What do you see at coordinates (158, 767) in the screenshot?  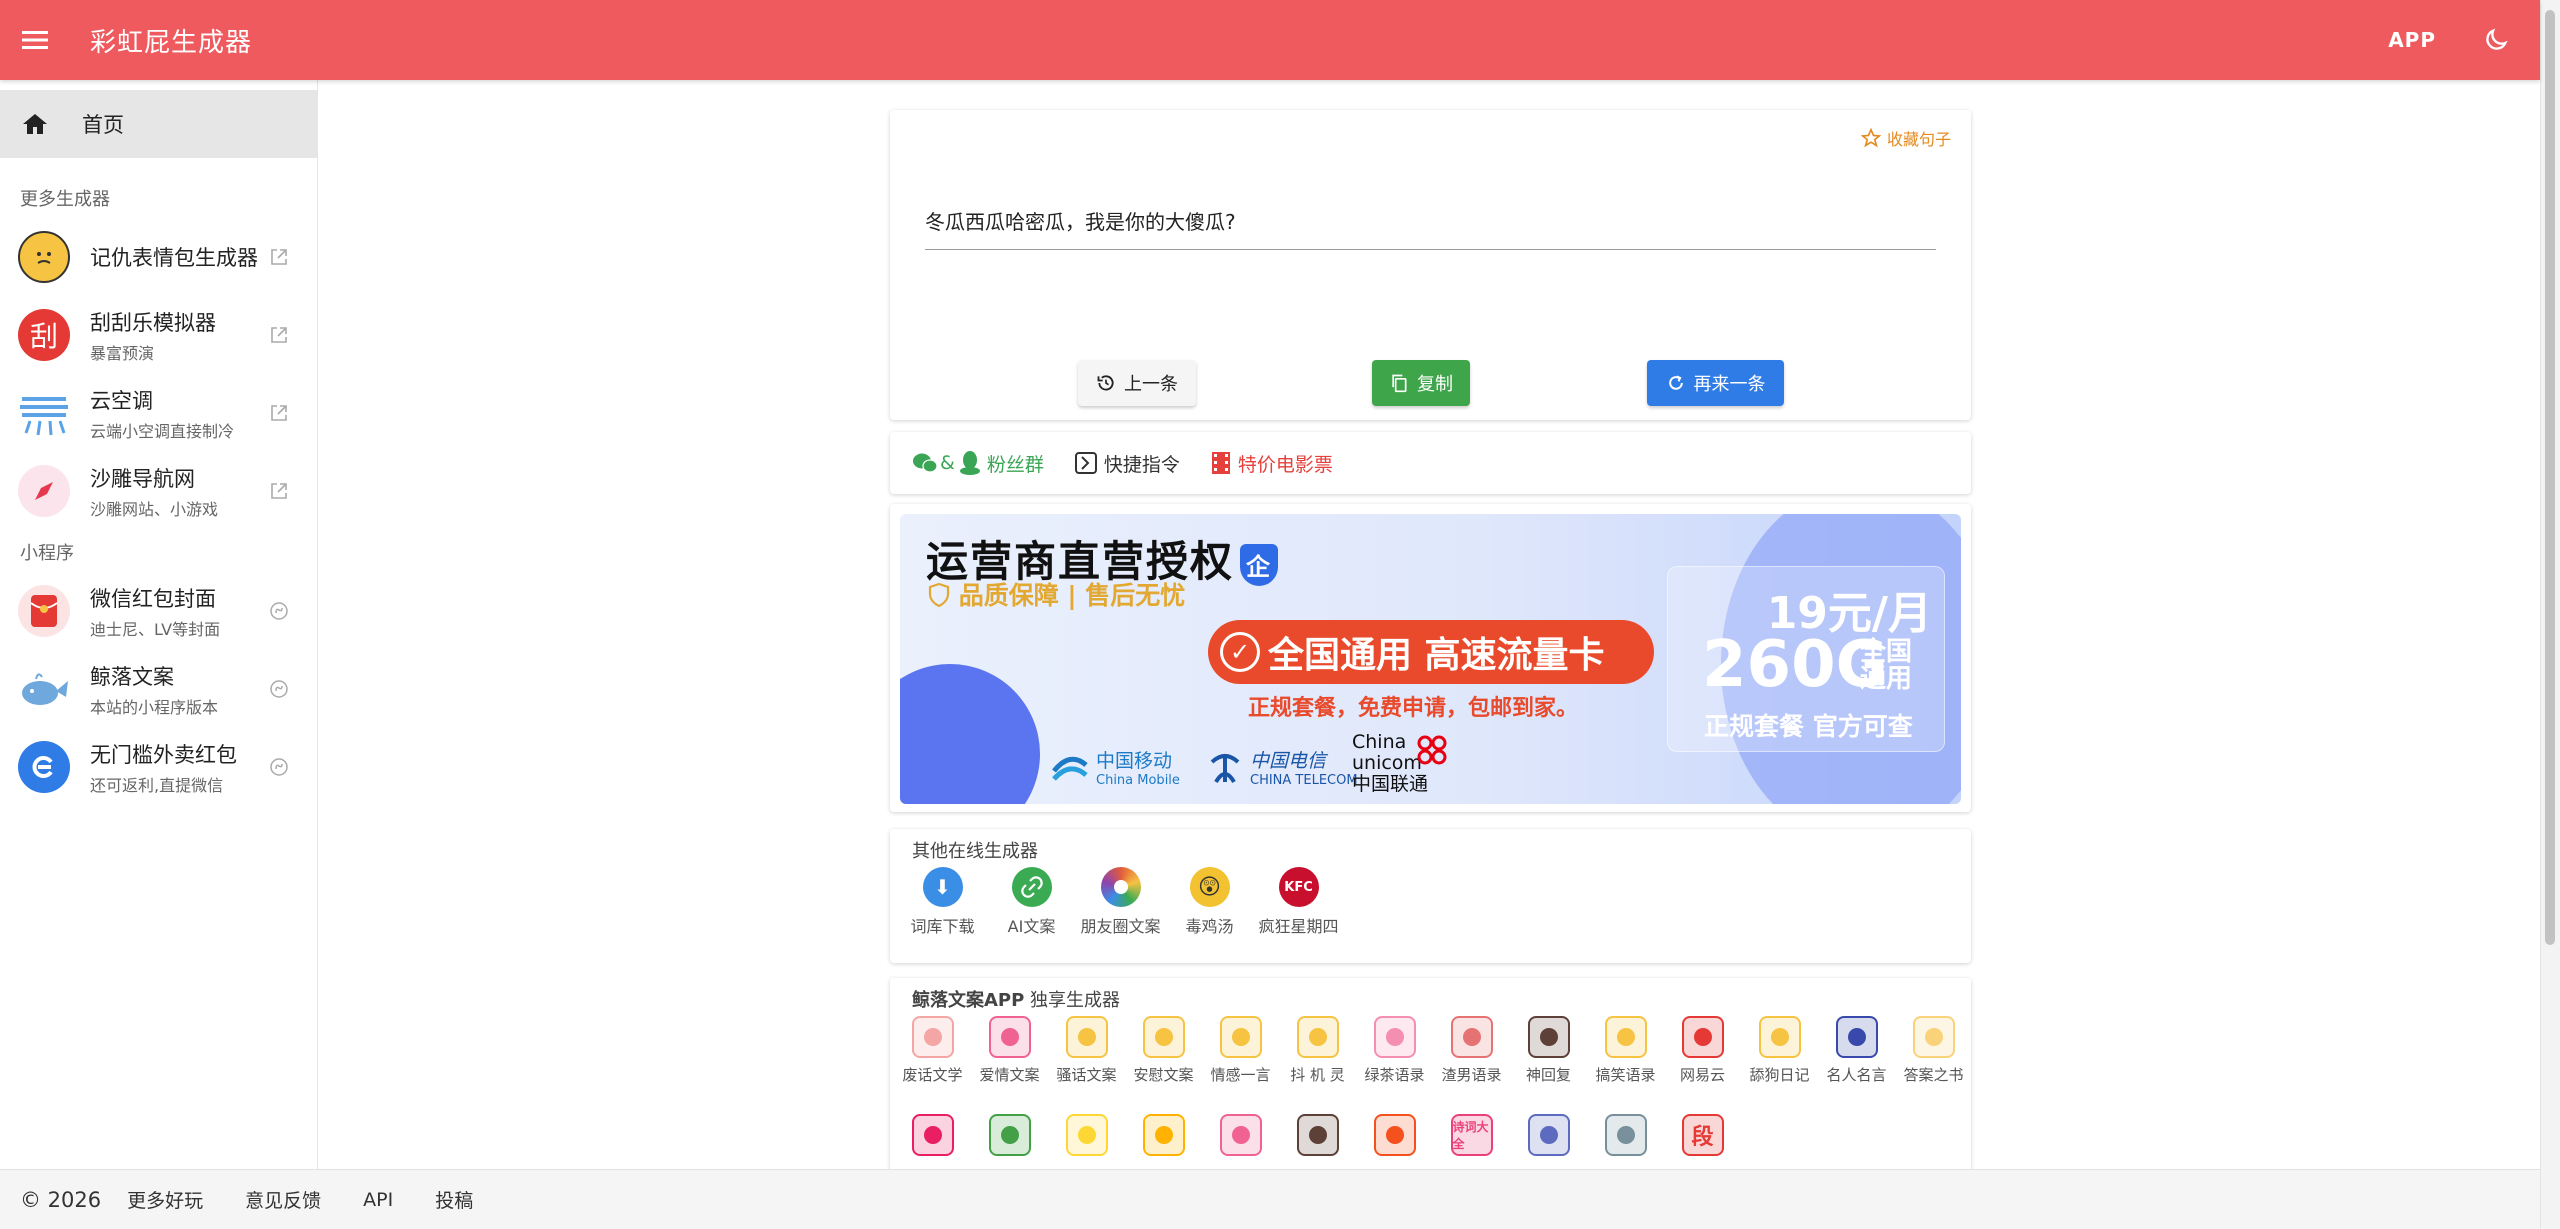 I see `sidebar-item-takeout-coupon: 无门槛外卖红包 还可返利,直提微信` at bounding box center [158, 767].